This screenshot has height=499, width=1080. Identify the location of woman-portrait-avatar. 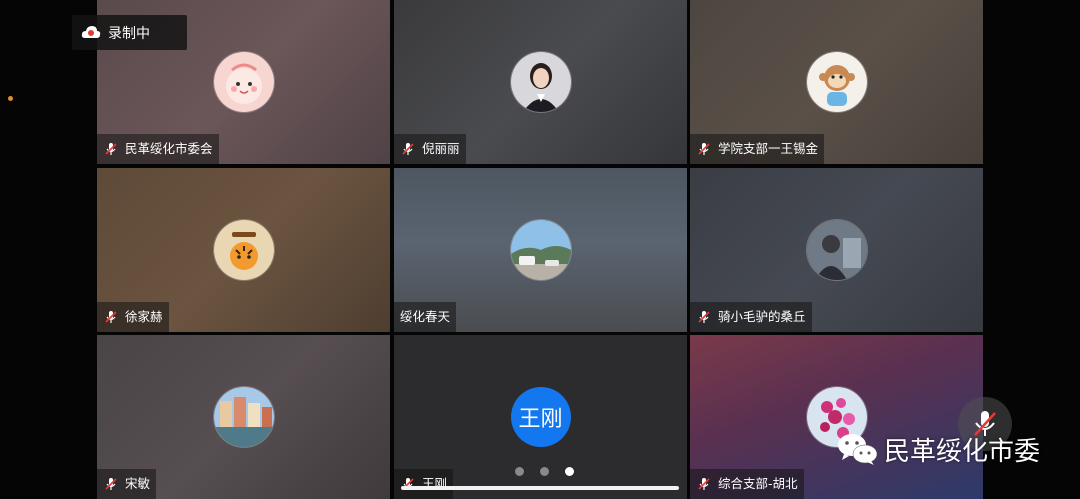
(540, 82).